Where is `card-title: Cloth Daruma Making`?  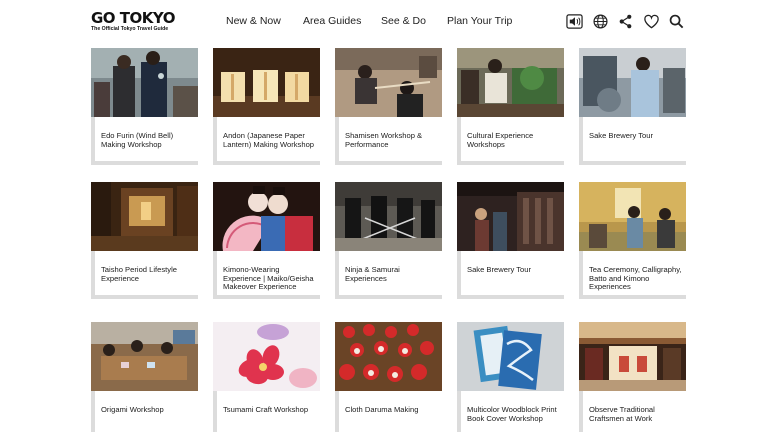
card-title: Cloth Daruma Making is located at coordinates (382, 409).